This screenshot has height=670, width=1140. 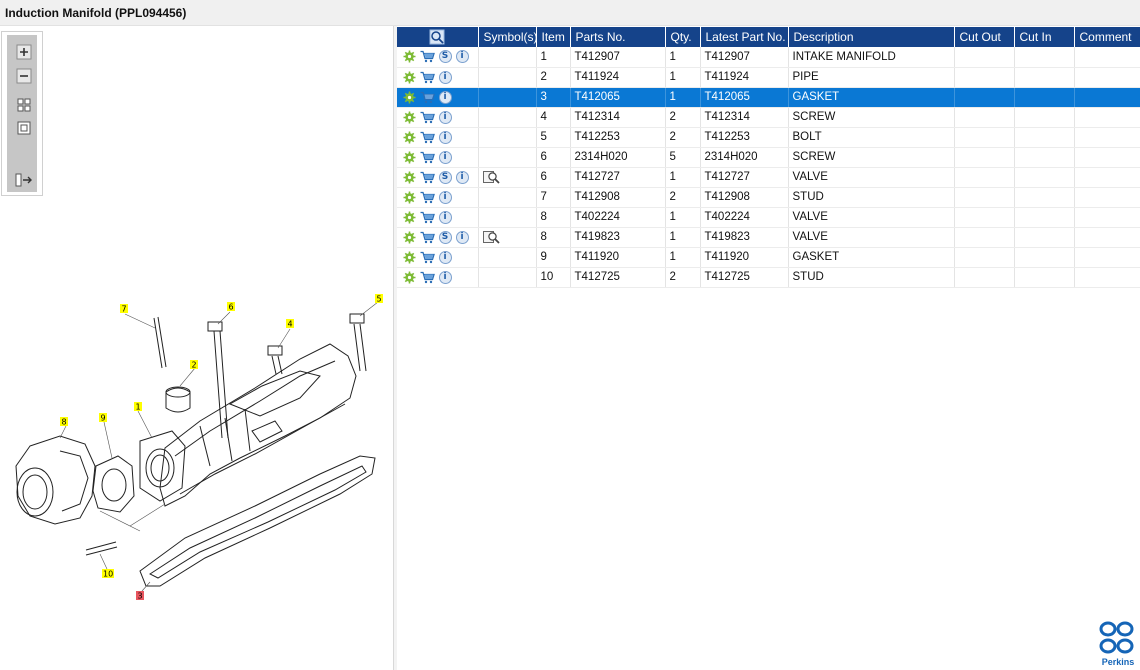 What do you see at coordinates (768, 97) in the screenshot?
I see `table-row: i 3 T412065 1 T412065 GASKET` at bounding box center [768, 97].